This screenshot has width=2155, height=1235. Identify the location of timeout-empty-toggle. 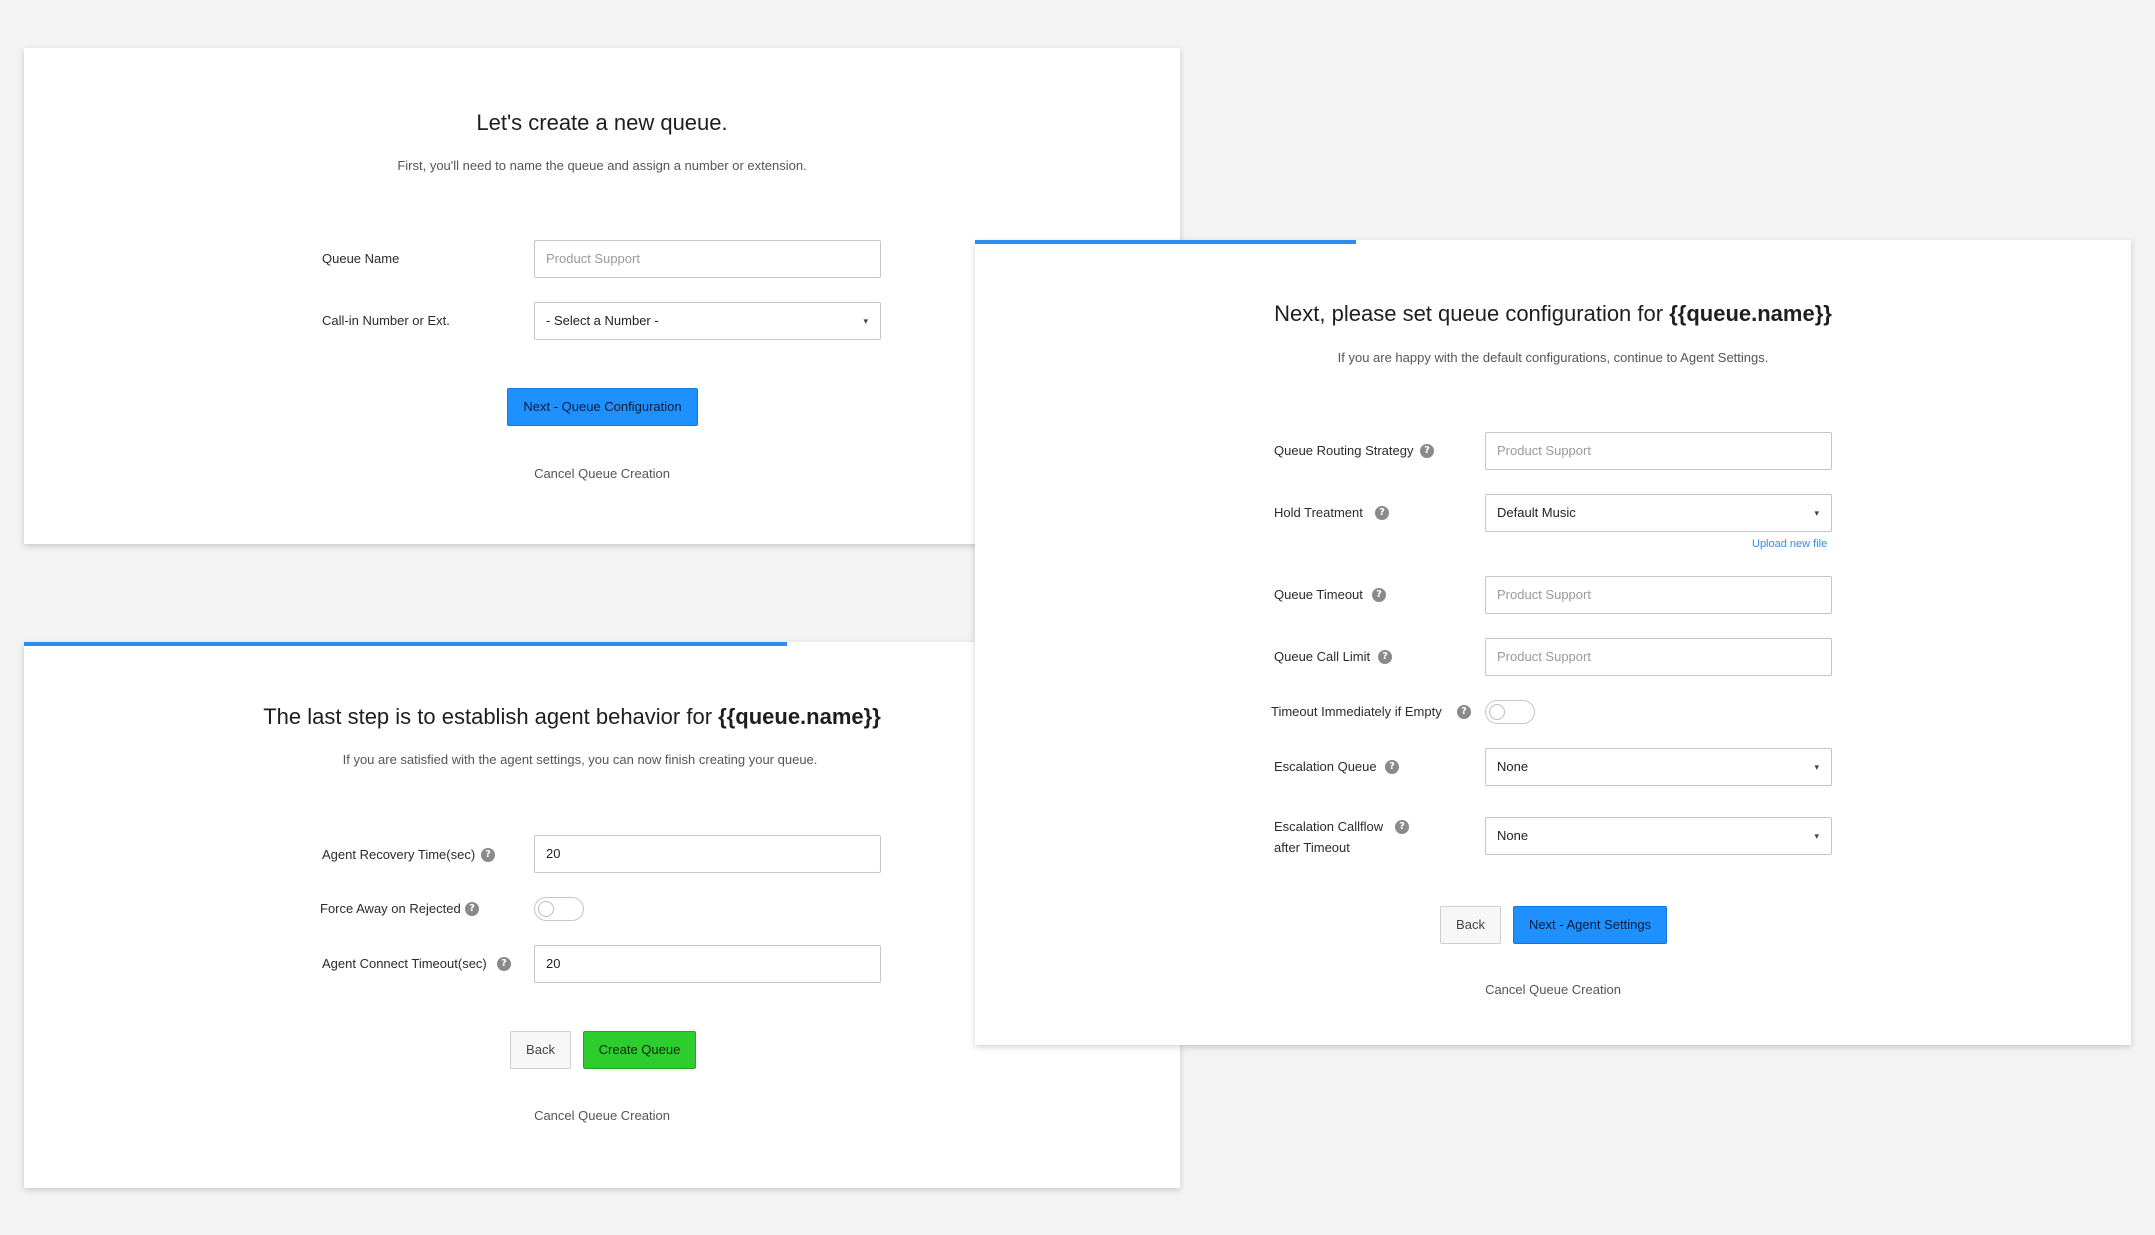
(1510, 712).